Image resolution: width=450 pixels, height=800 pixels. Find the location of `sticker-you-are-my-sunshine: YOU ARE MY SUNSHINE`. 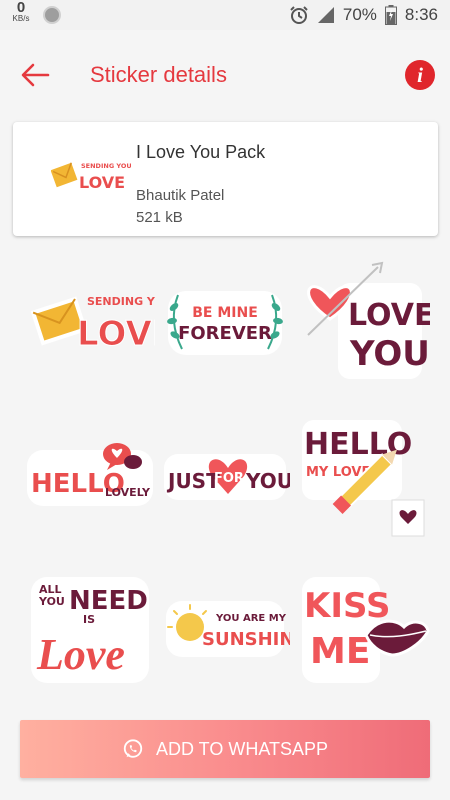

sticker-you-are-my-sunshine: YOU ARE MY SUNSHINE is located at coordinates (225, 630).